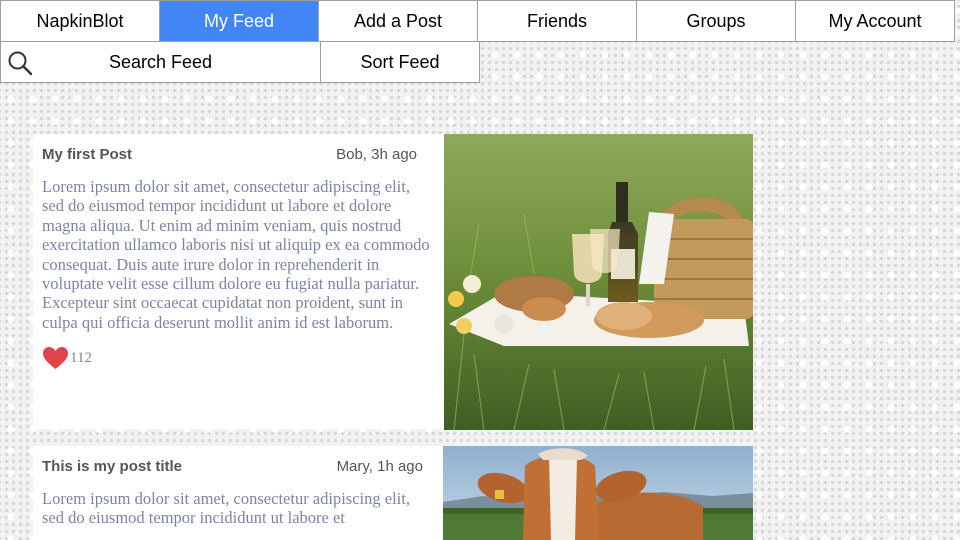 This screenshot has width=960, height=540. I want to click on cow-photo, so click(598, 493).